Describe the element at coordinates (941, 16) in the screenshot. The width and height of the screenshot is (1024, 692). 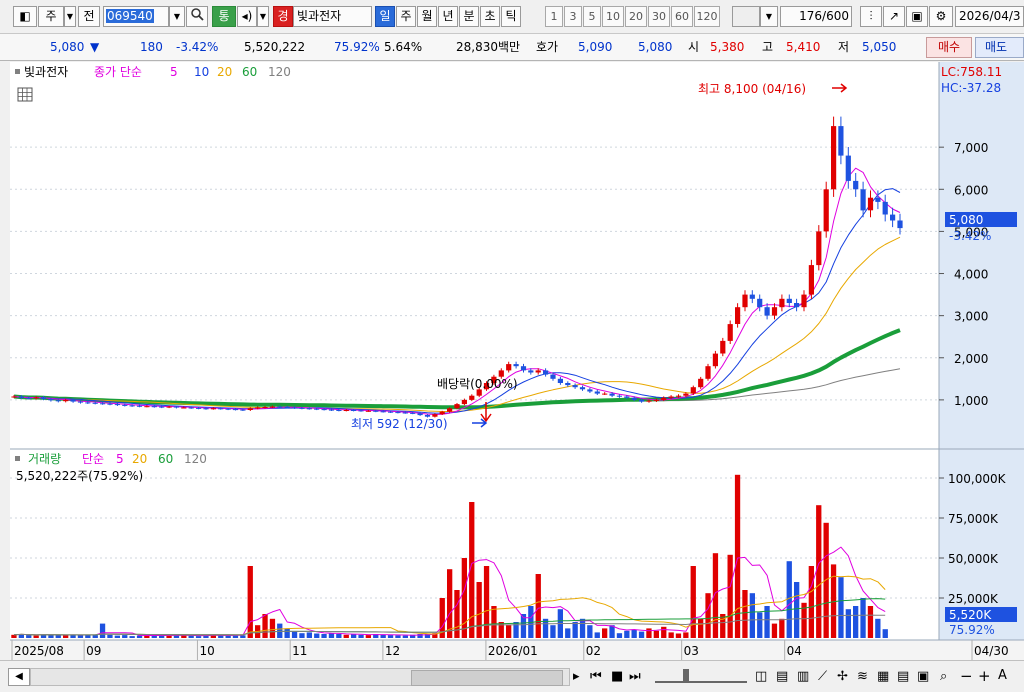
I see `gear-icon: ⚙` at that location.